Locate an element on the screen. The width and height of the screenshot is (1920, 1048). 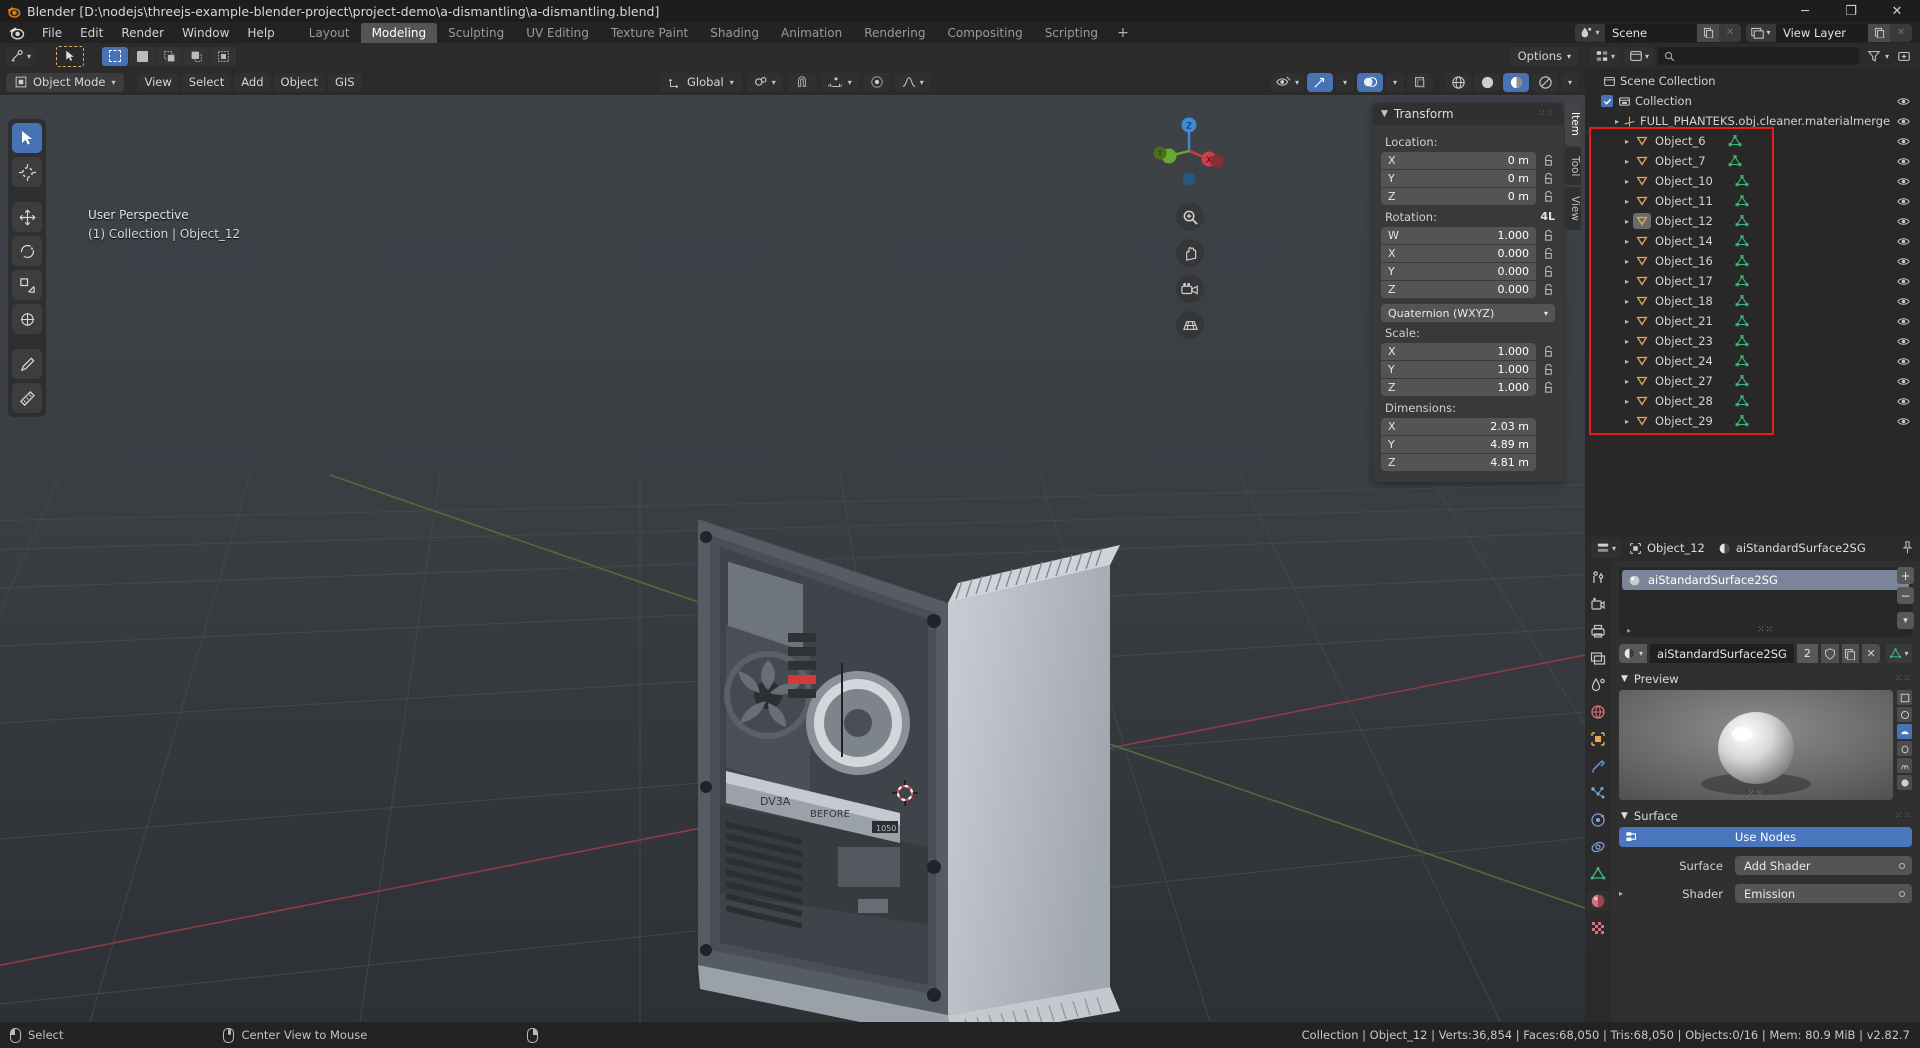
remove-material-slot-button: − is located at coordinates (1905, 595).